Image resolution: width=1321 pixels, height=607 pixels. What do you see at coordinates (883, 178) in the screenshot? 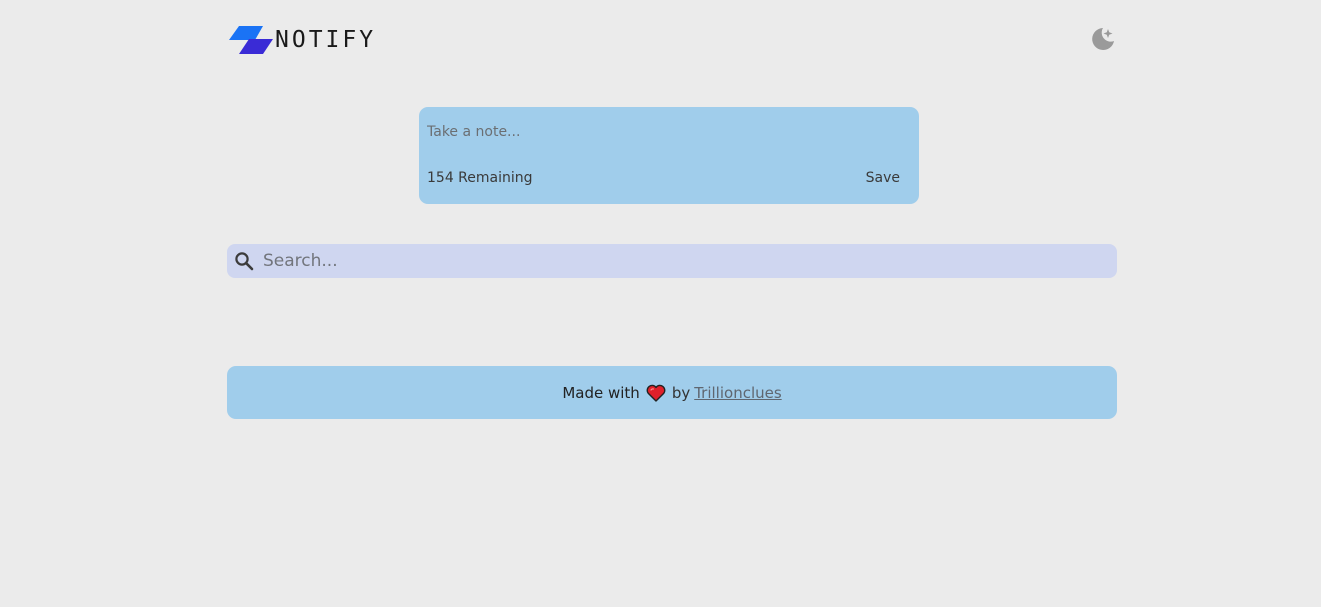
I see `save-button: Save` at bounding box center [883, 178].